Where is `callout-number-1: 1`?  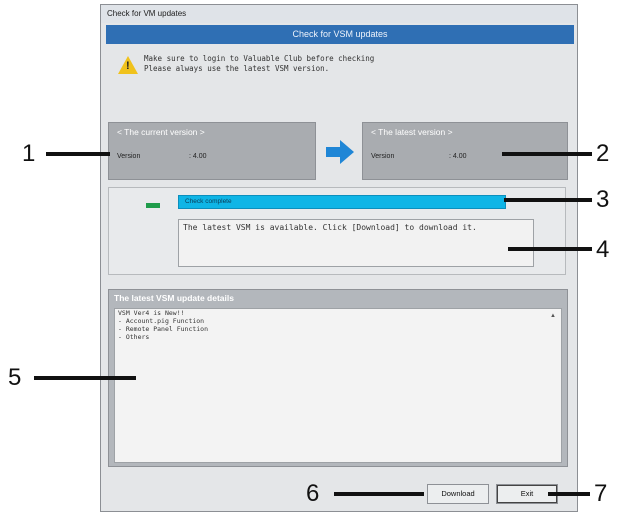 callout-number-1: 1 is located at coordinates (29, 153).